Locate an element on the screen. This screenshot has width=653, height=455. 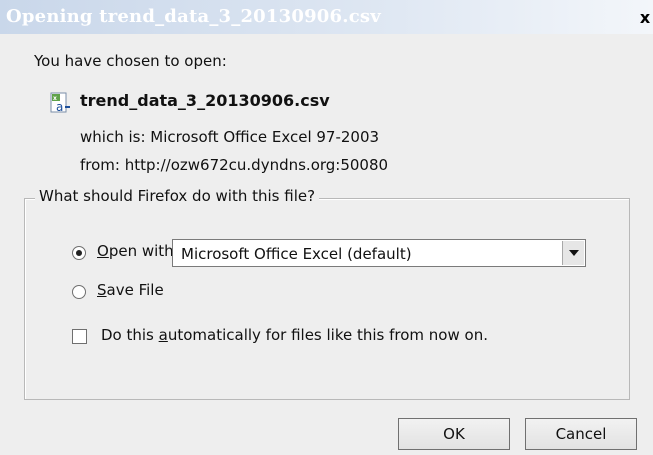
application-select: Microsoft Office Excel (default) is located at coordinates (379, 253).